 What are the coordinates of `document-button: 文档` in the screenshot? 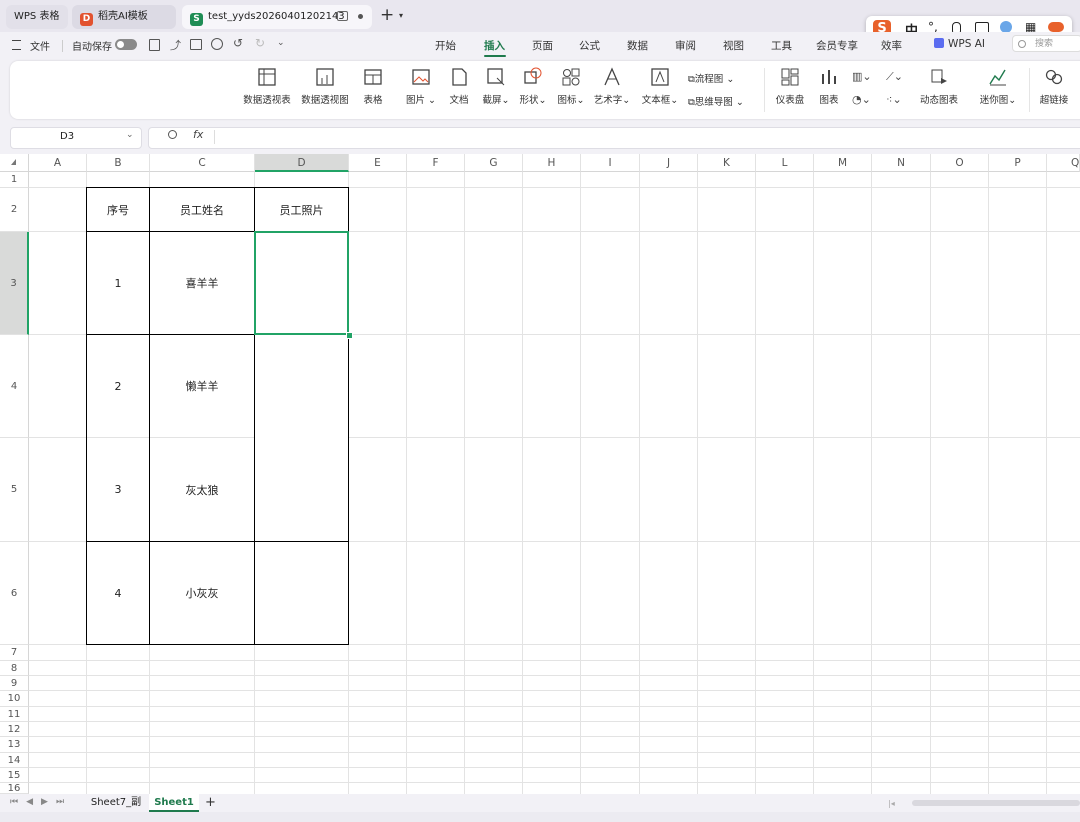 It's located at (459, 86).